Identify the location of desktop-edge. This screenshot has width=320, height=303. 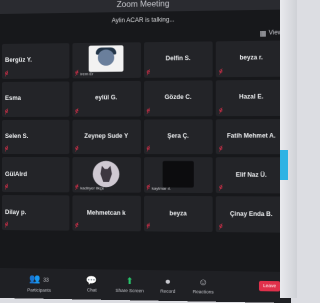
(288, 149).